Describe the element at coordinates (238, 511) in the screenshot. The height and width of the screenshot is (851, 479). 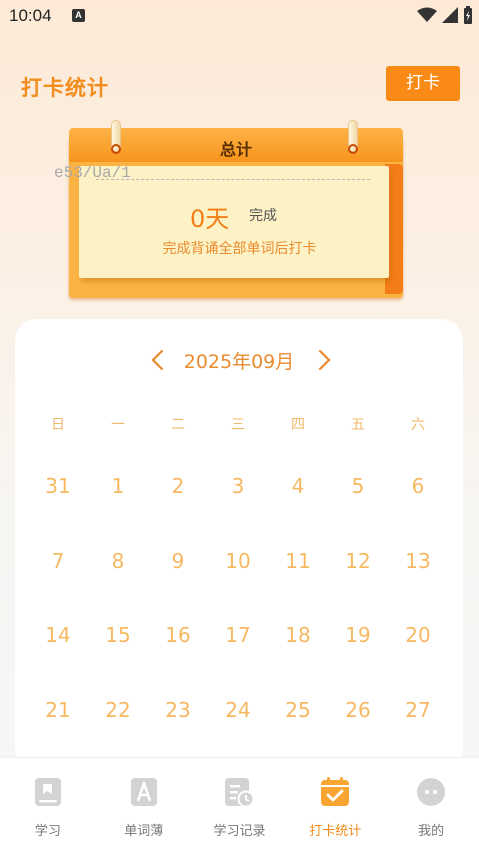
I see `calendar-day: 3` at that location.